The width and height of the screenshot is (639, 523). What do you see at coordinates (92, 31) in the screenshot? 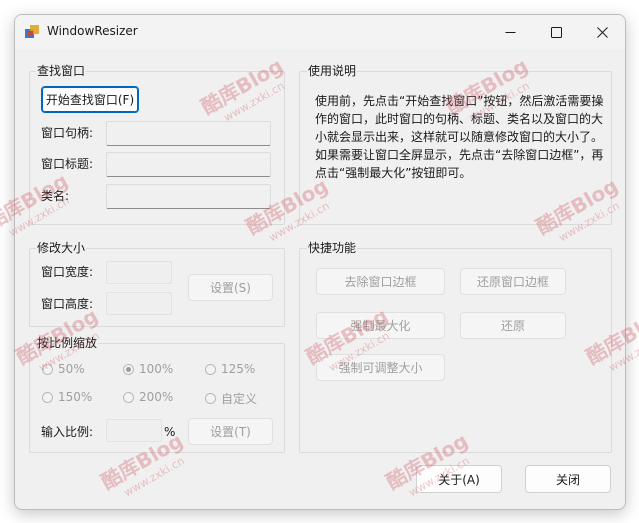
I see `window-title: WindowResizer` at bounding box center [92, 31].